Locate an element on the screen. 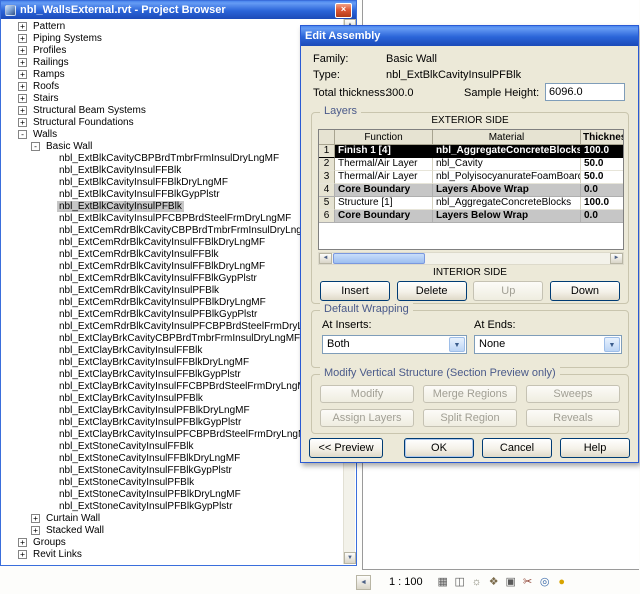  tree-item-label: Revit Links is located at coordinates (57, 554).